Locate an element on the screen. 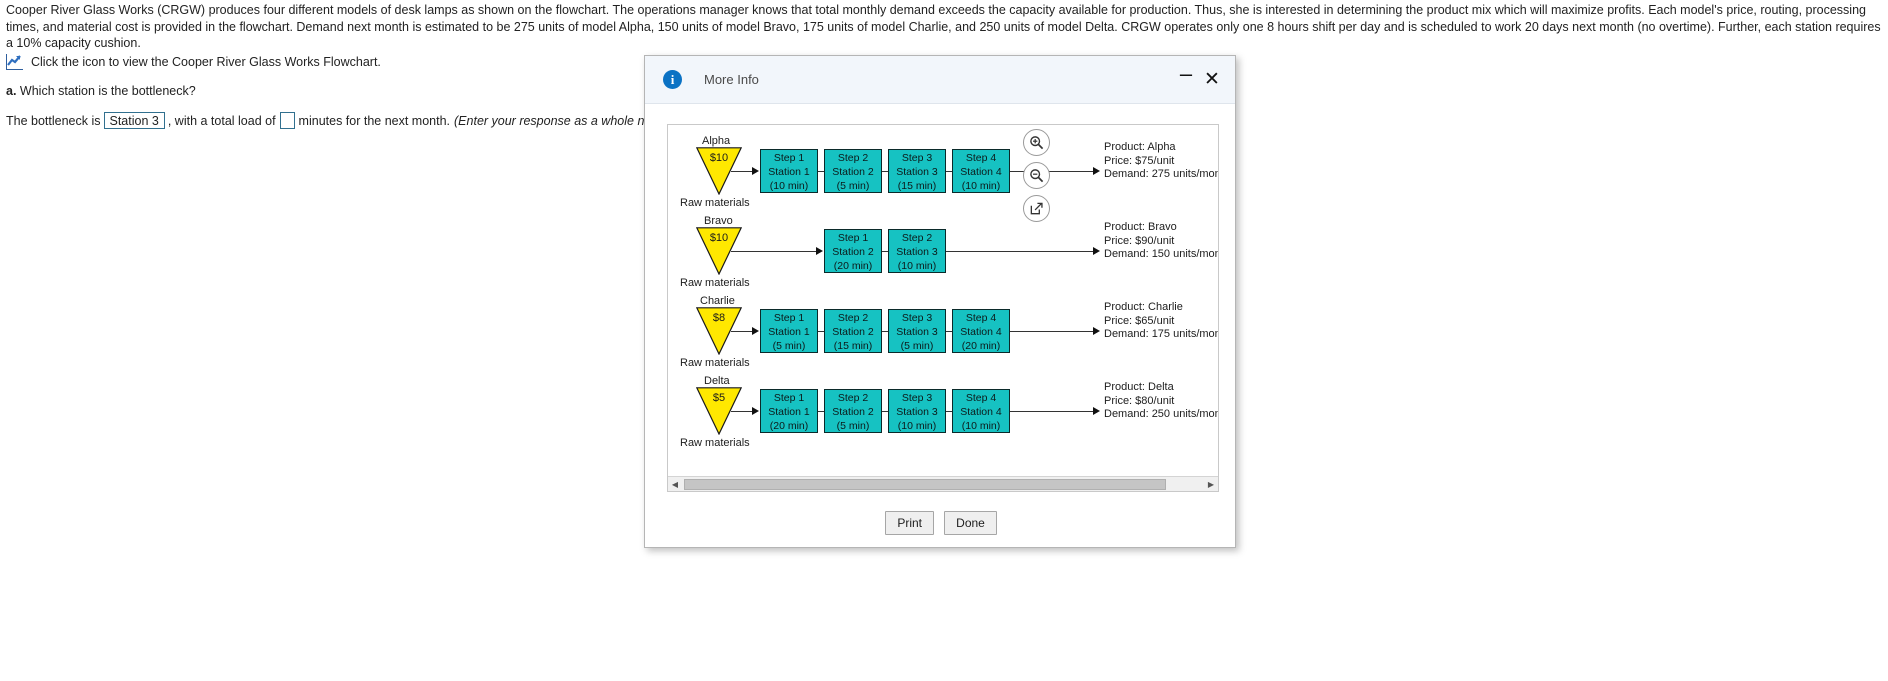 This screenshot has height=681, width=1888. step-box: Step 4 Station 4 (10 min) is located at coordinates (981, 411).